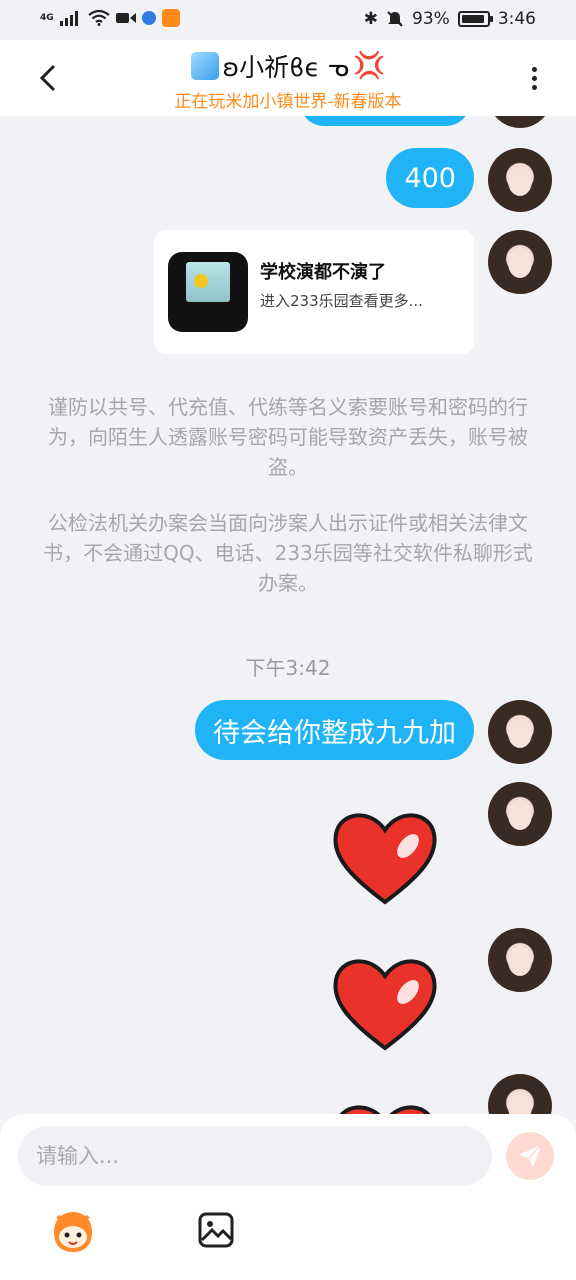  Describe the element at coordinates (395, 19) in the screenshot. I see `mute-icon` at that location.